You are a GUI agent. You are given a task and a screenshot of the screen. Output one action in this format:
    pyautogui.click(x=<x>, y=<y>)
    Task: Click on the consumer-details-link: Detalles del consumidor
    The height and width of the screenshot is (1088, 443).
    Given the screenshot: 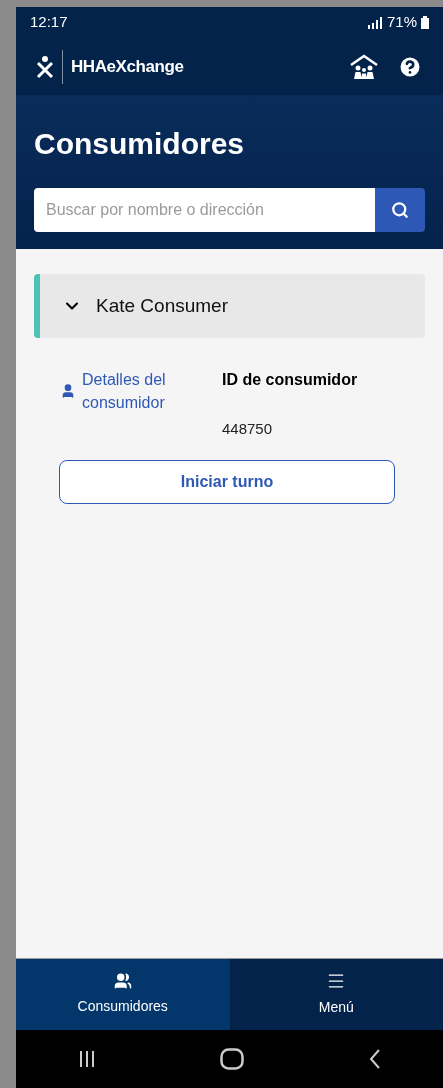 What is the action you would take?
    pyautogui.click(x=137, y=391)
    